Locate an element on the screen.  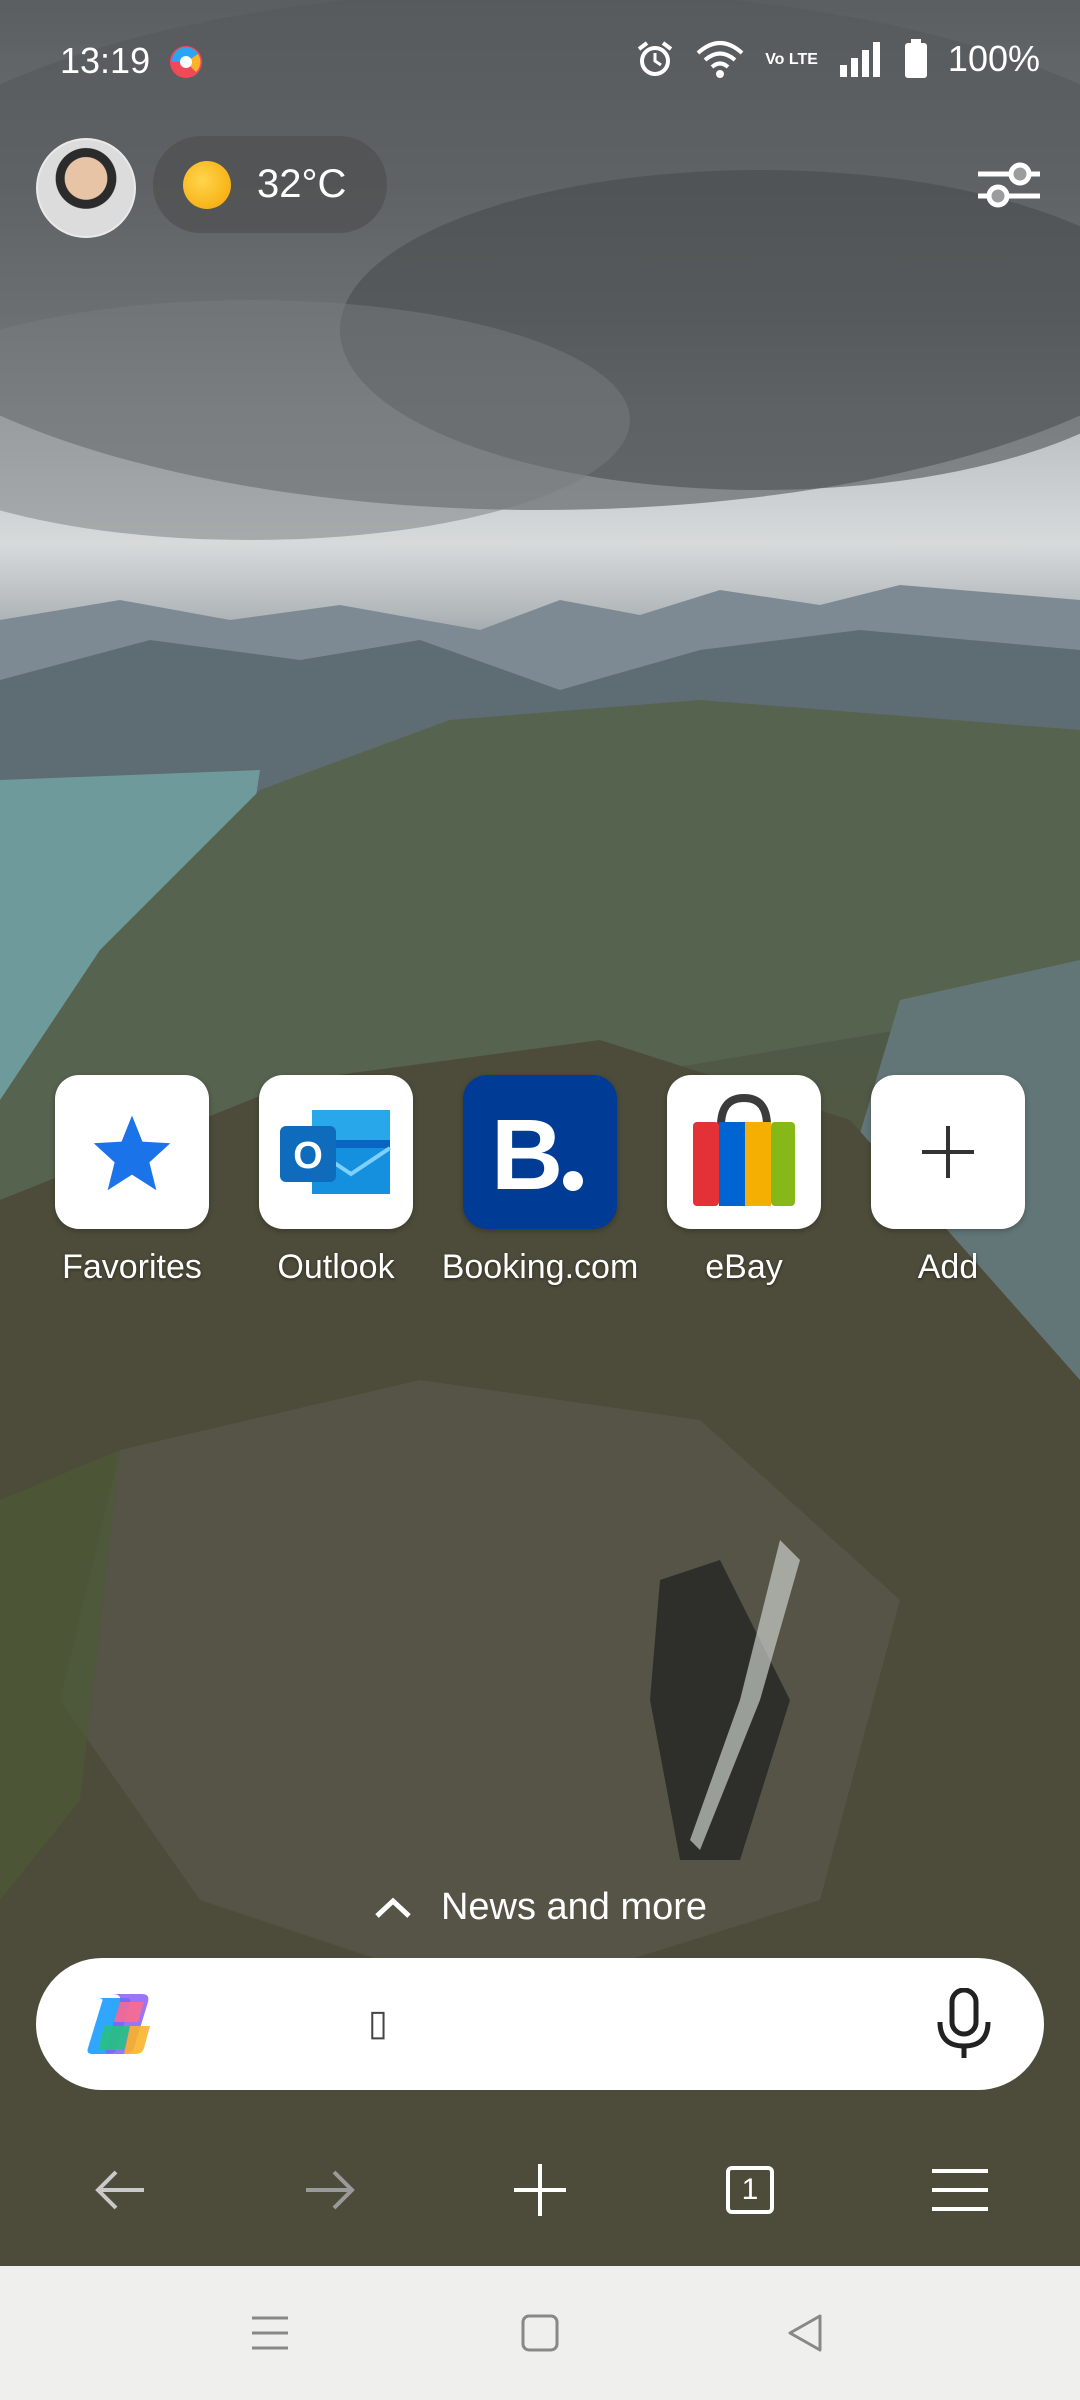
forward-button is located at coordinates (330, 2190).